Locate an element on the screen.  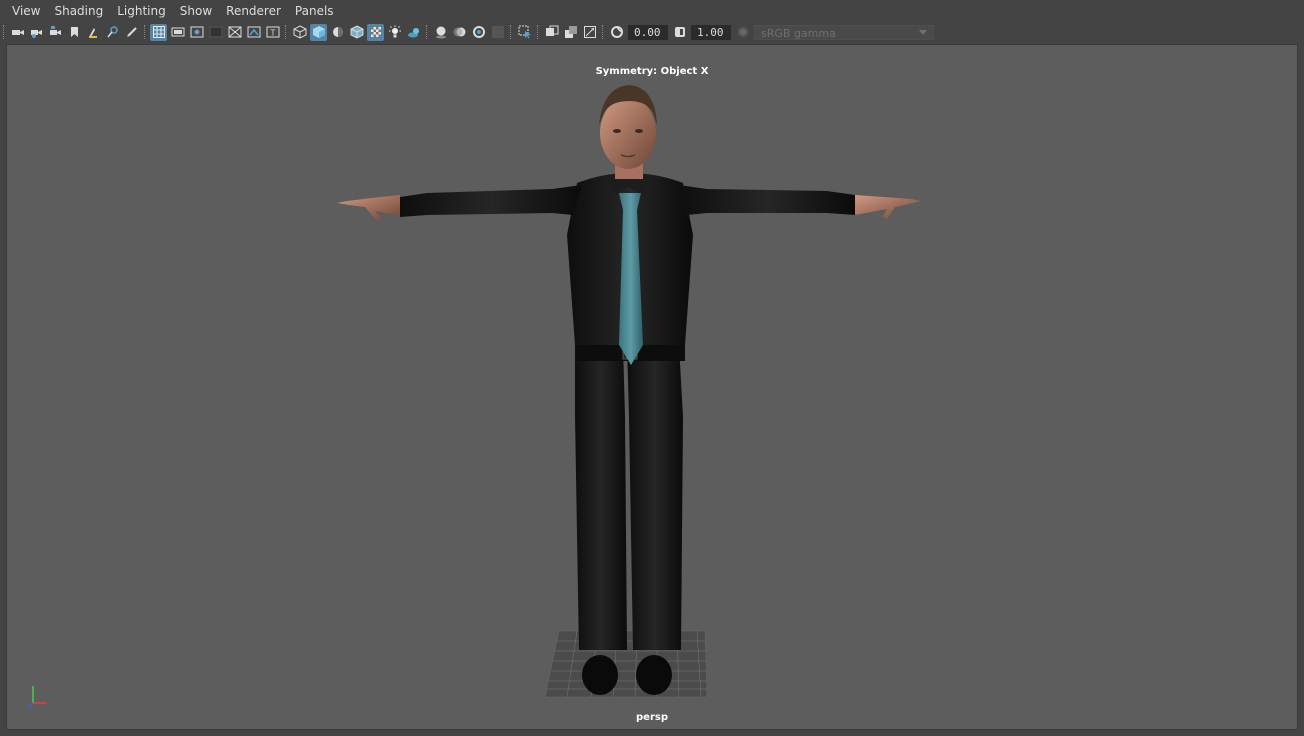
grid-icon is located at coordinates (158, 32).